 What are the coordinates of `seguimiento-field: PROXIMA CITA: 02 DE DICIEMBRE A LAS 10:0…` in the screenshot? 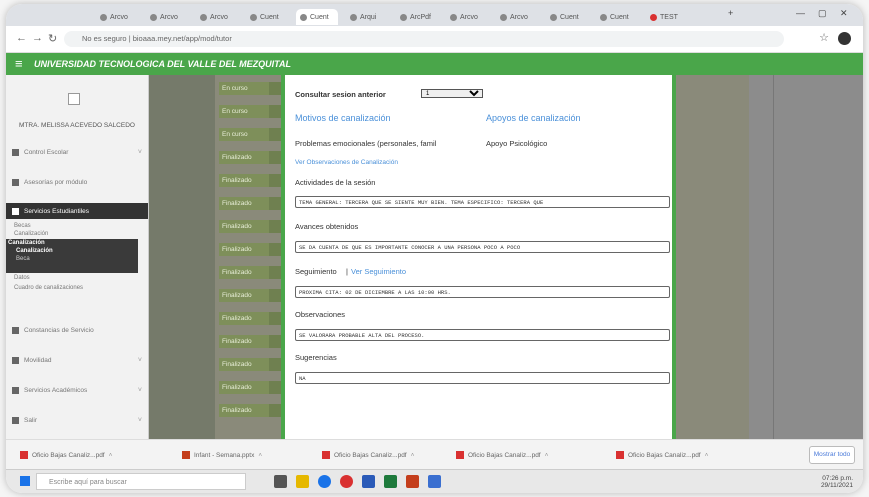 It's located at (482, 292).